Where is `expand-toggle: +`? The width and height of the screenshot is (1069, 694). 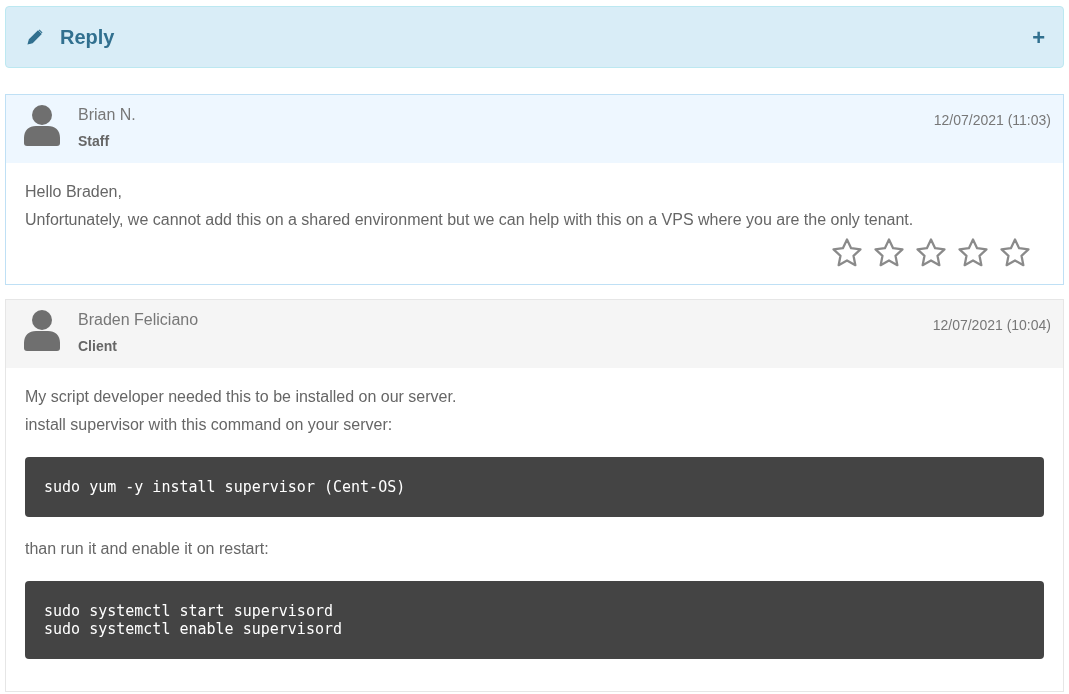
expand-toggle: + is located at coordinates (1038, 37).